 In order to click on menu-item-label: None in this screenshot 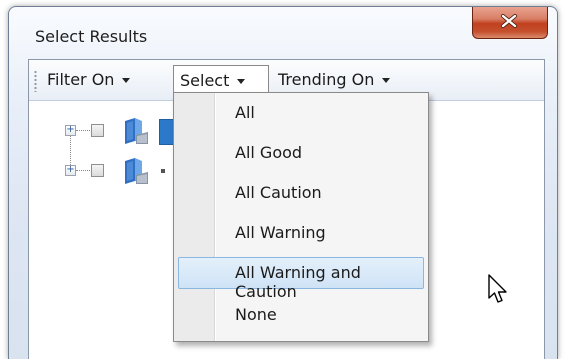, I will do `click(256, 314)`.